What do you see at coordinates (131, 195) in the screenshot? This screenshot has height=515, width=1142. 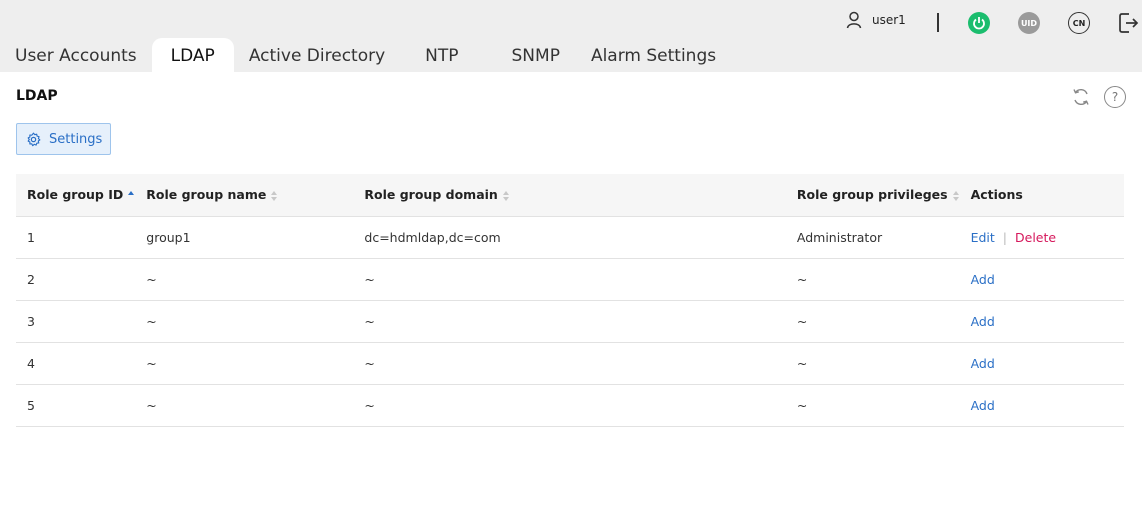 I see `sort-ascending-icon` at bounding box center [131, 195].